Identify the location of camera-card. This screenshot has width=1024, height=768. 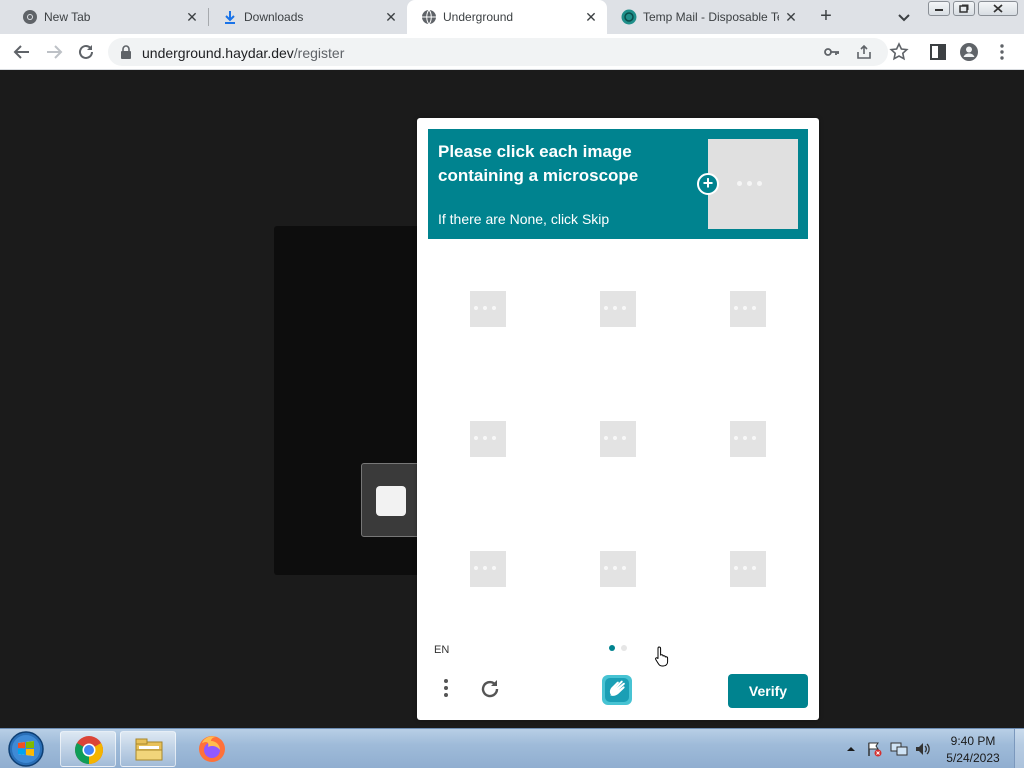
(393, 500).